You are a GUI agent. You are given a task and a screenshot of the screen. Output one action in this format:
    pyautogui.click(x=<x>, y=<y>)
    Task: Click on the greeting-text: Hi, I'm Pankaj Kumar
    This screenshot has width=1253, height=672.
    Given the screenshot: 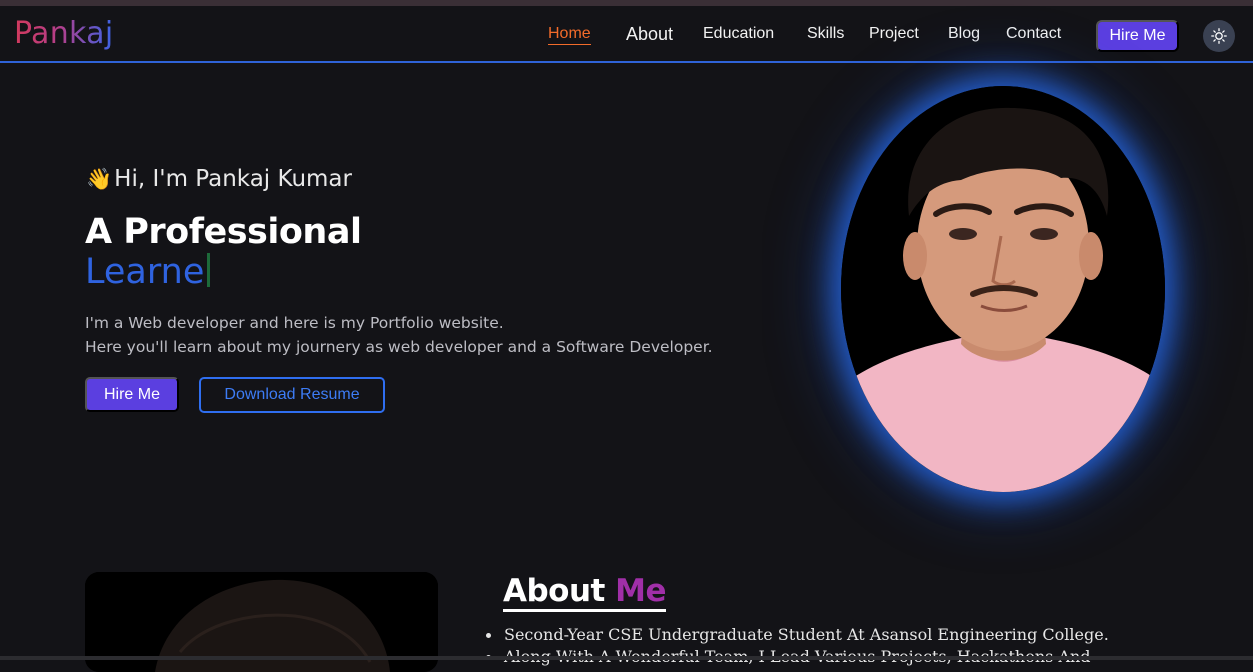 What is the action you would take?
    pyautogui.click(x=233, y=179)
    